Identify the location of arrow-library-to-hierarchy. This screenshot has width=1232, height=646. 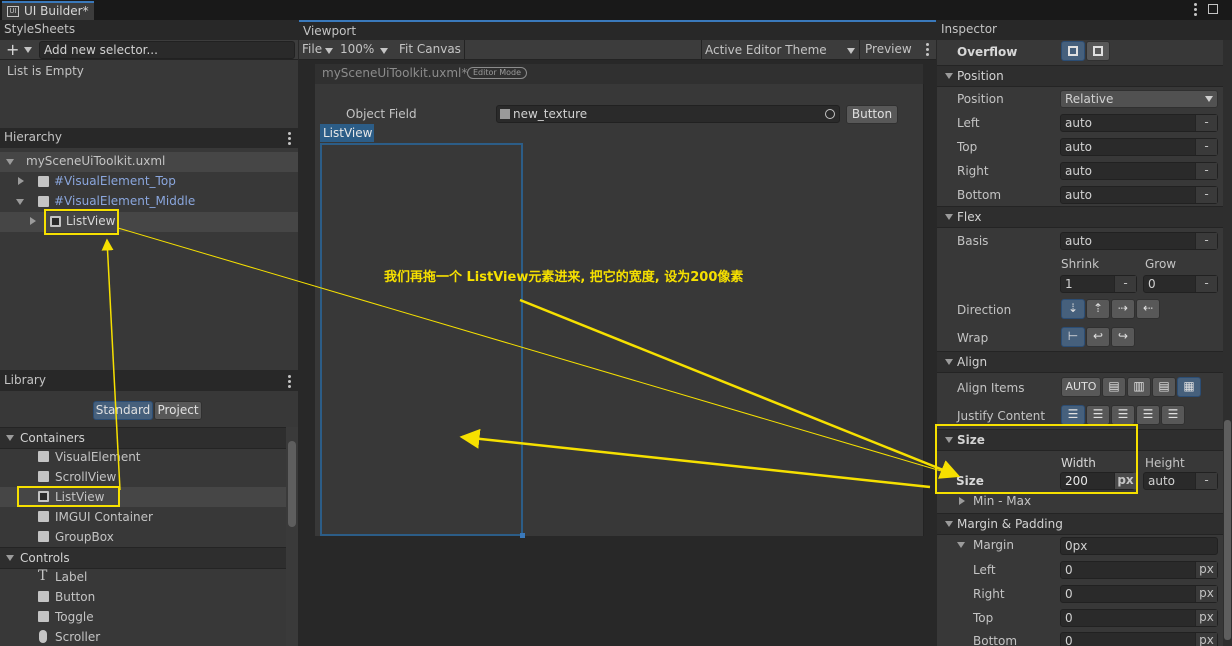
(111, 364).